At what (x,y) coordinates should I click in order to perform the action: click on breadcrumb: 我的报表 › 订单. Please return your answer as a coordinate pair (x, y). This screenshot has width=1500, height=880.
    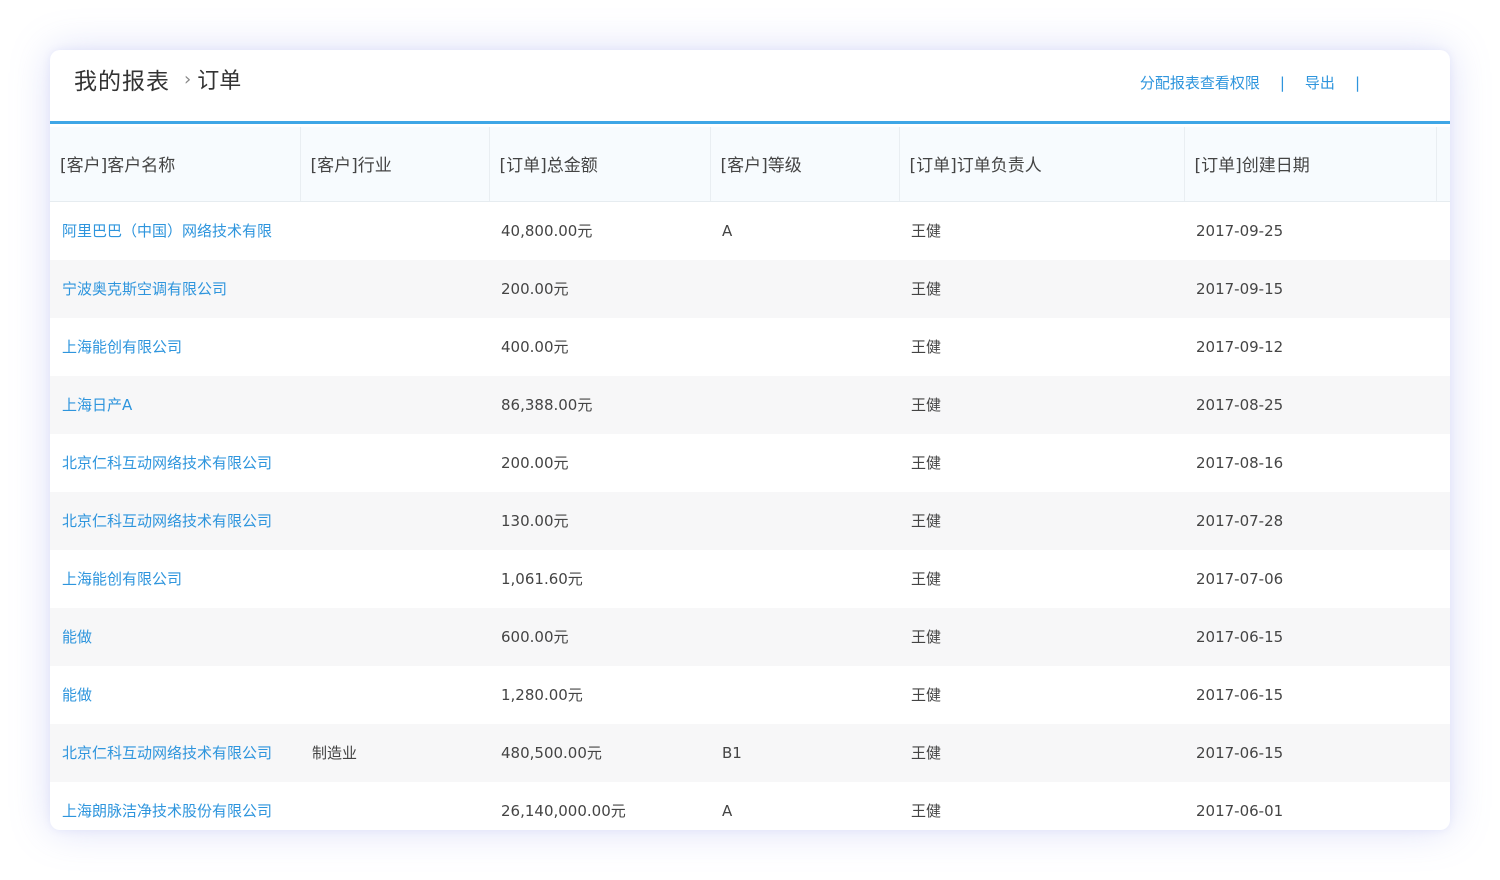
    Looking at the image, I should click on (157, 79).